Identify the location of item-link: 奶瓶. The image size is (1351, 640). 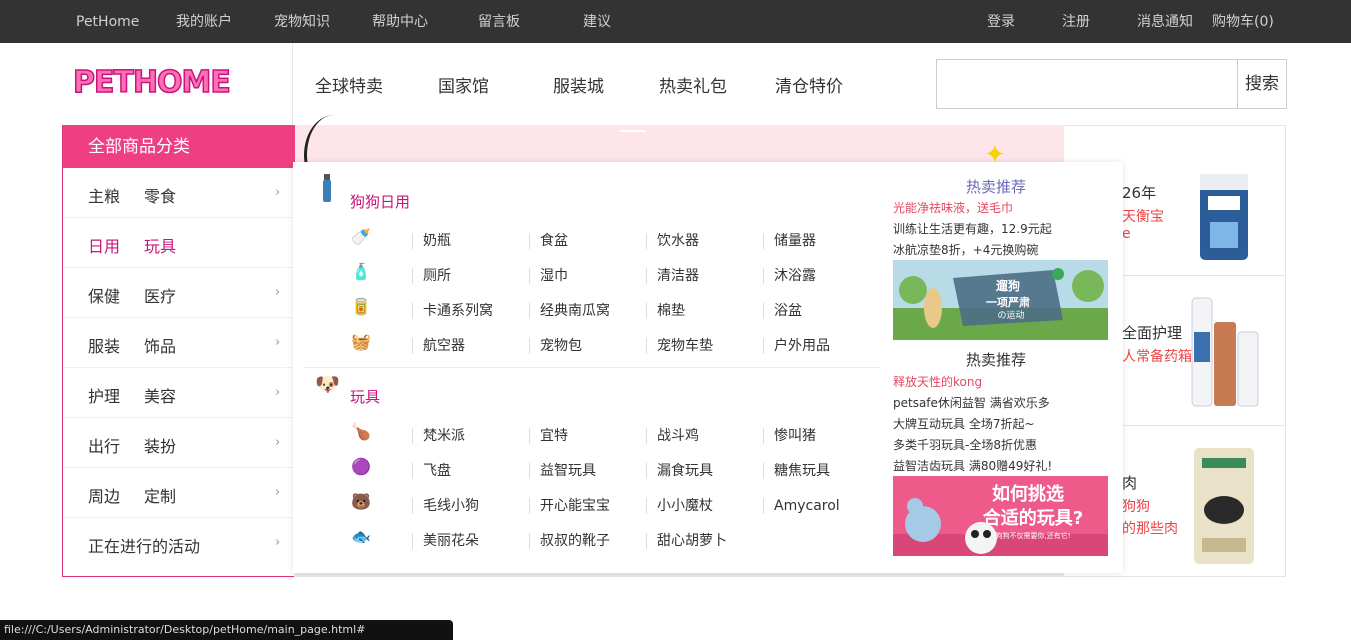
(431, 241).